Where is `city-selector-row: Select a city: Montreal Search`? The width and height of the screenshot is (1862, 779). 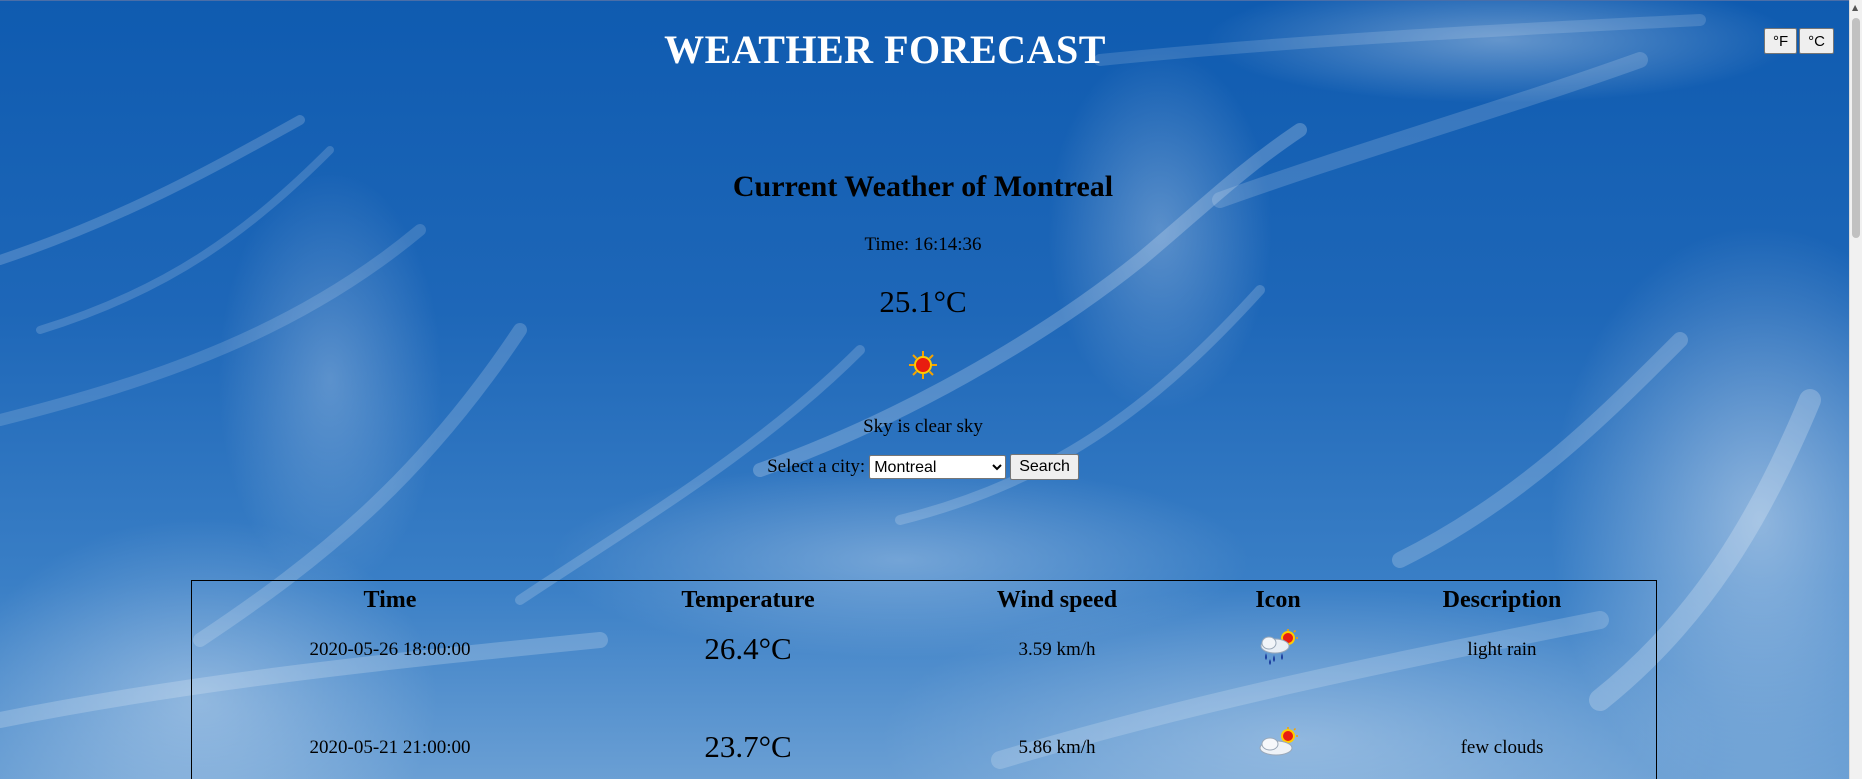
city-selector-row: Select a city: Montreal Search is located at coordinates (923, 467).